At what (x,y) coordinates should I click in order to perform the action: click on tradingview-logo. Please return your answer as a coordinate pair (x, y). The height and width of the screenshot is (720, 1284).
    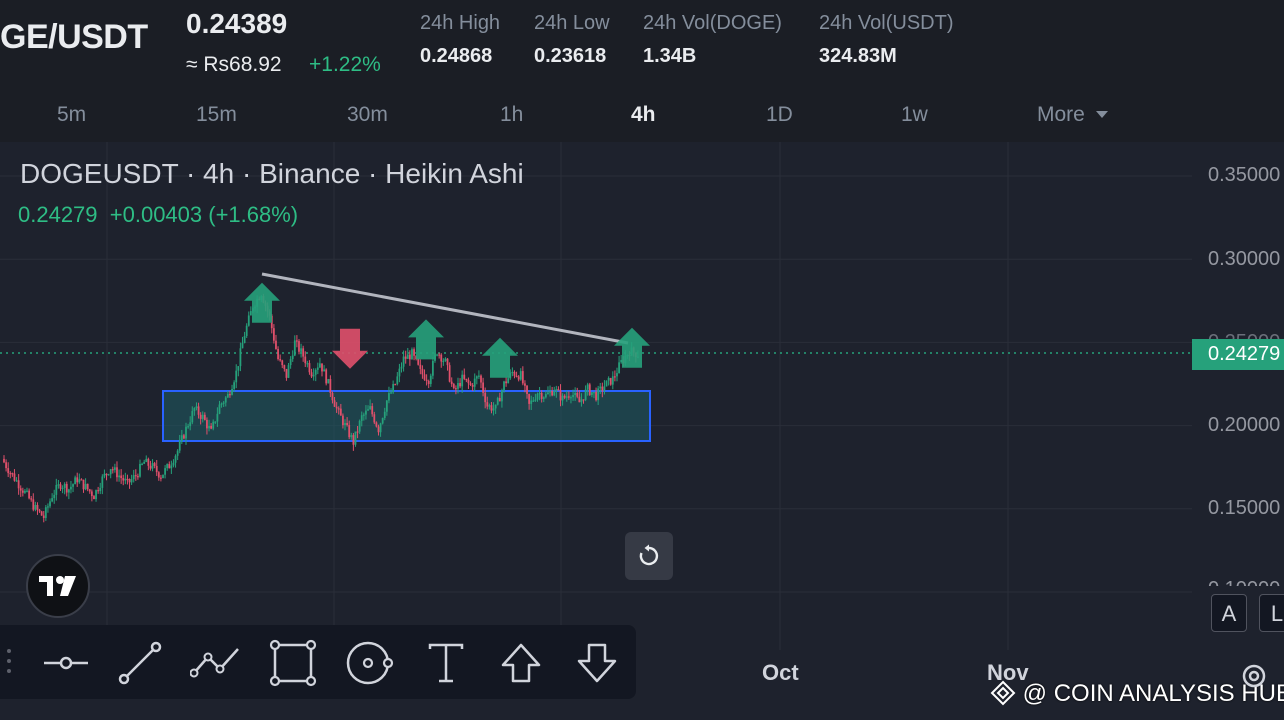
    Looking at the image, I should click on (58, 586).